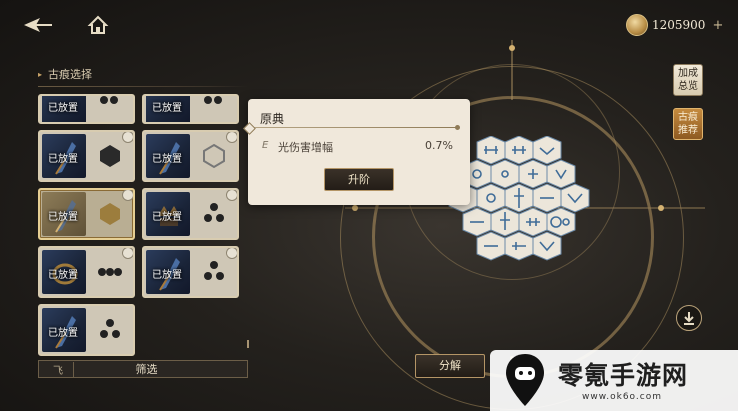 The height and width of the screenshot is (411, 738). Describe the element at coordinates (146, 369) in the screenshot. I see `filter-label: 筛选` at that location.